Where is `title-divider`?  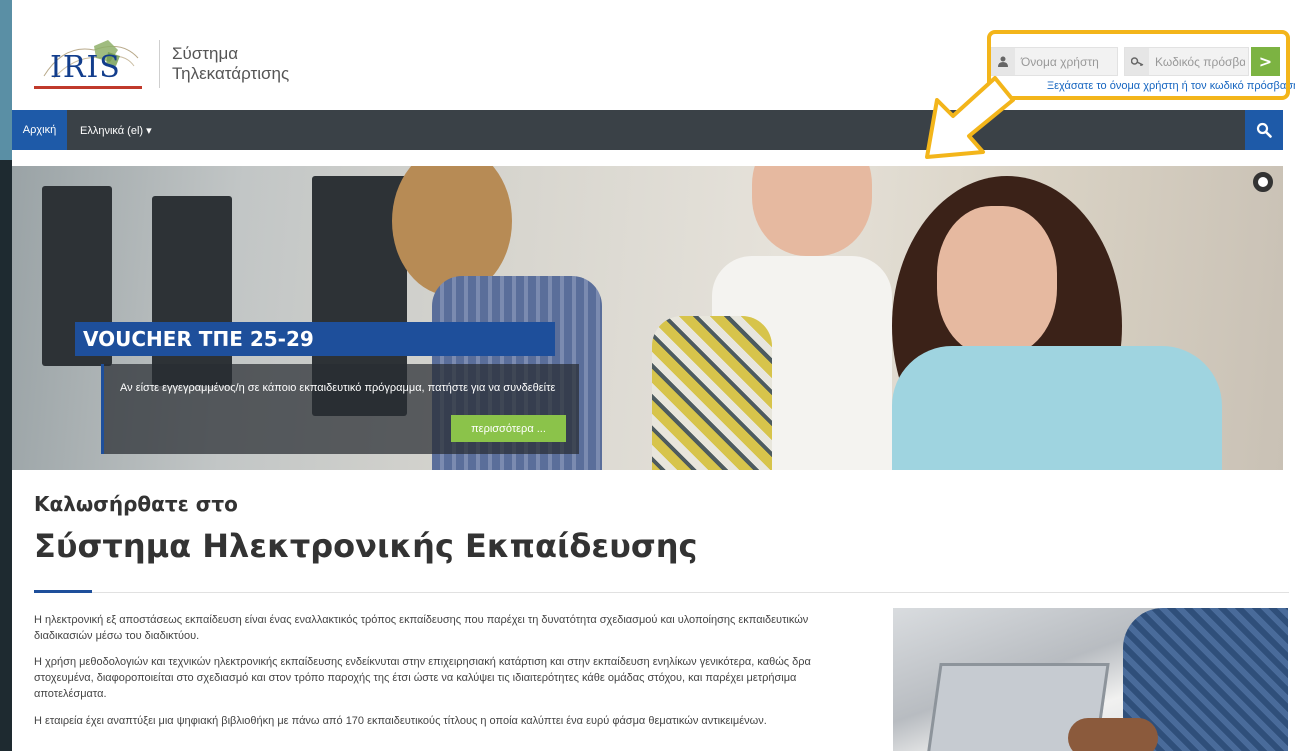 title-divider is located at coordinates (661, 592).